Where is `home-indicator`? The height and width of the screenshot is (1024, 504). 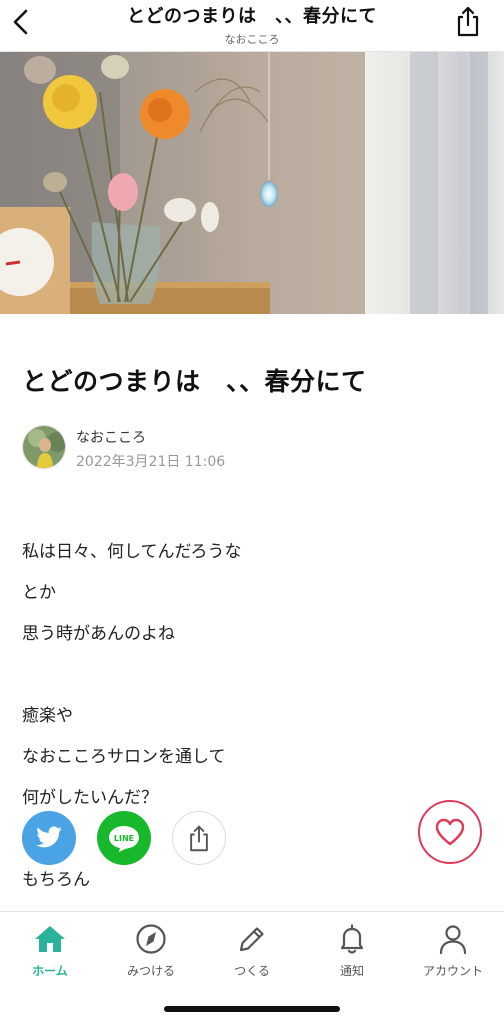
home-indicator is located at coordinates (252, 1009).